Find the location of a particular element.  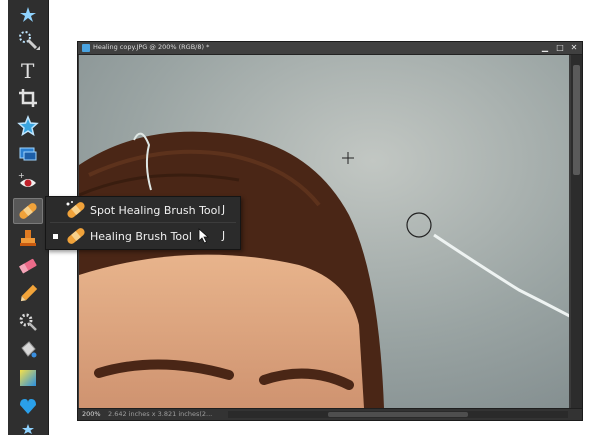

maximize-button: □ is located at coordinates (560, 48).